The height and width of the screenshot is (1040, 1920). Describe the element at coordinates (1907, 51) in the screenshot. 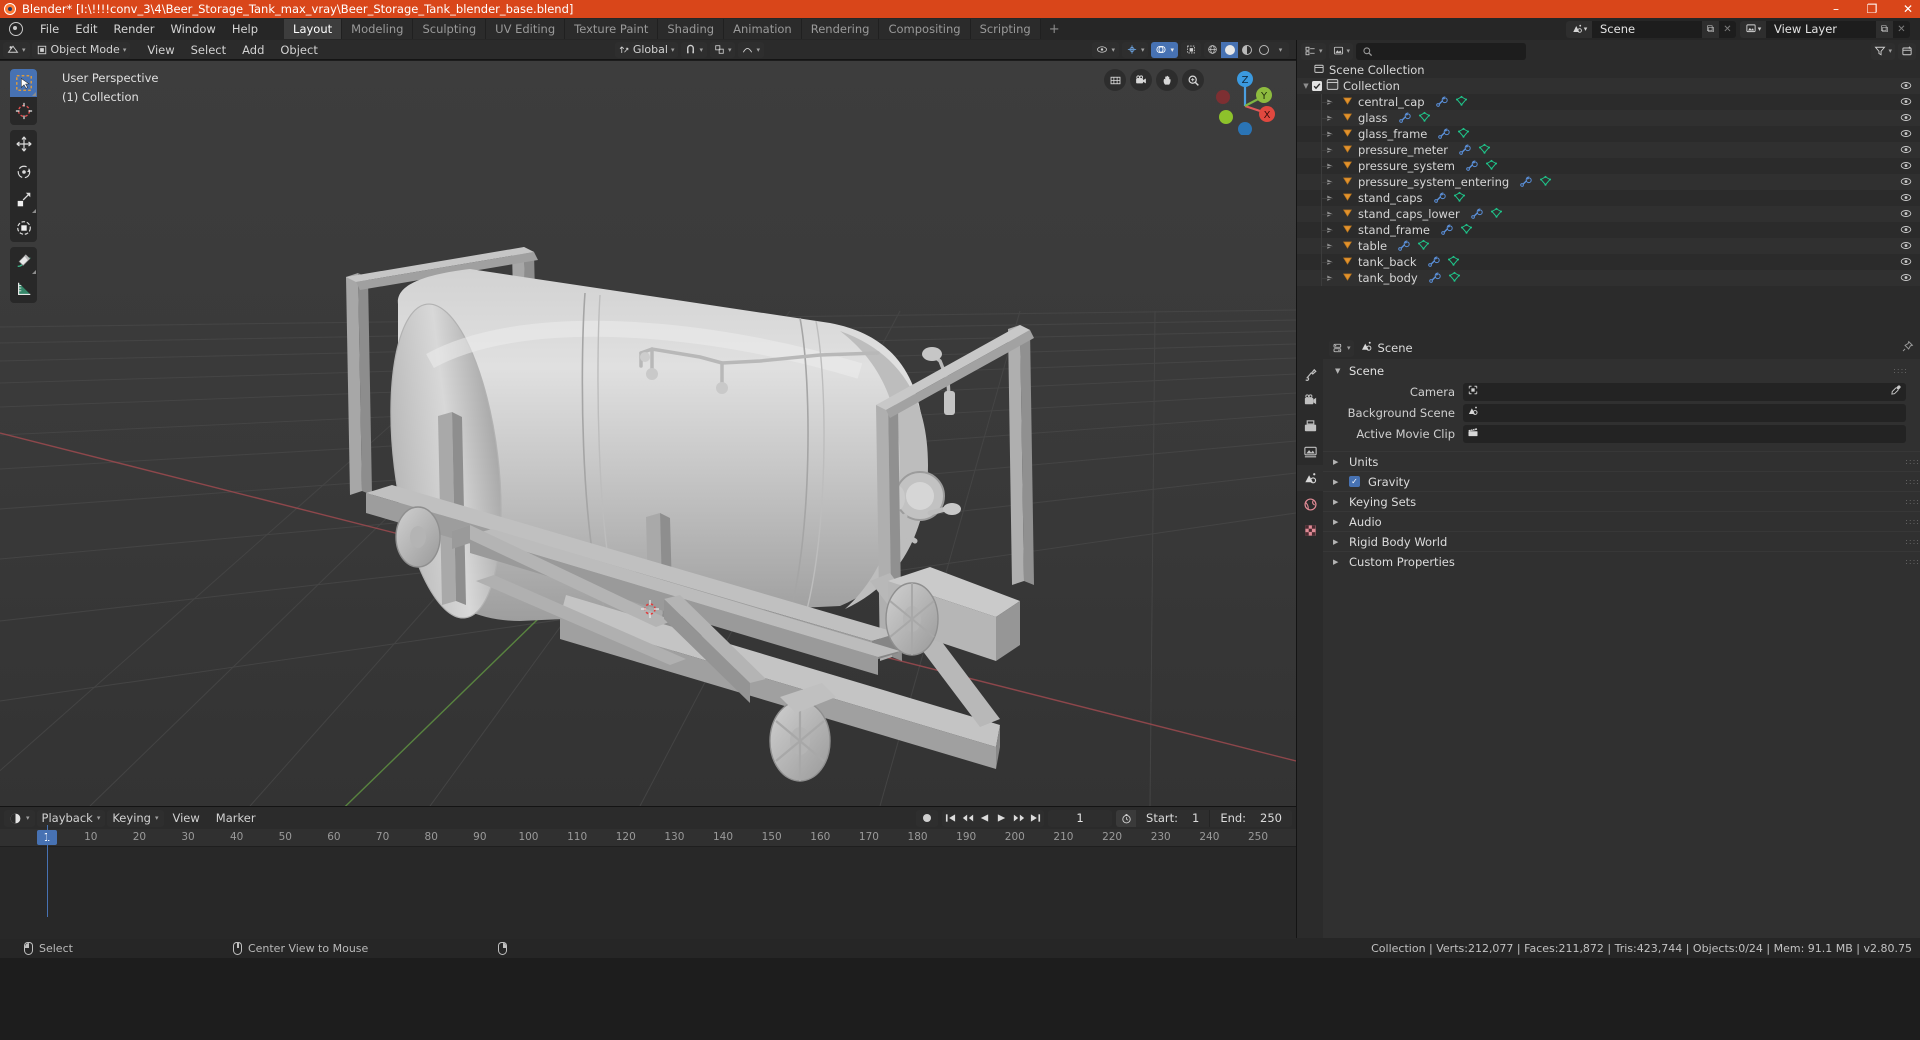

I see `new-collection-icon` at that location.